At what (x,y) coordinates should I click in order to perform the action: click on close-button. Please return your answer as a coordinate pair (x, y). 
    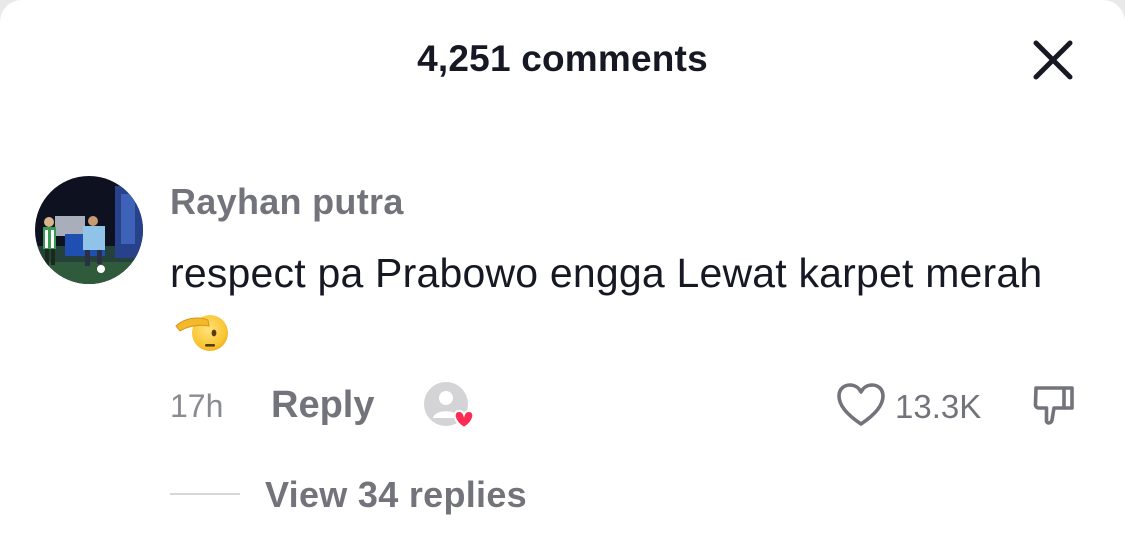
    Looking at the image, I should click on (1053, 60).